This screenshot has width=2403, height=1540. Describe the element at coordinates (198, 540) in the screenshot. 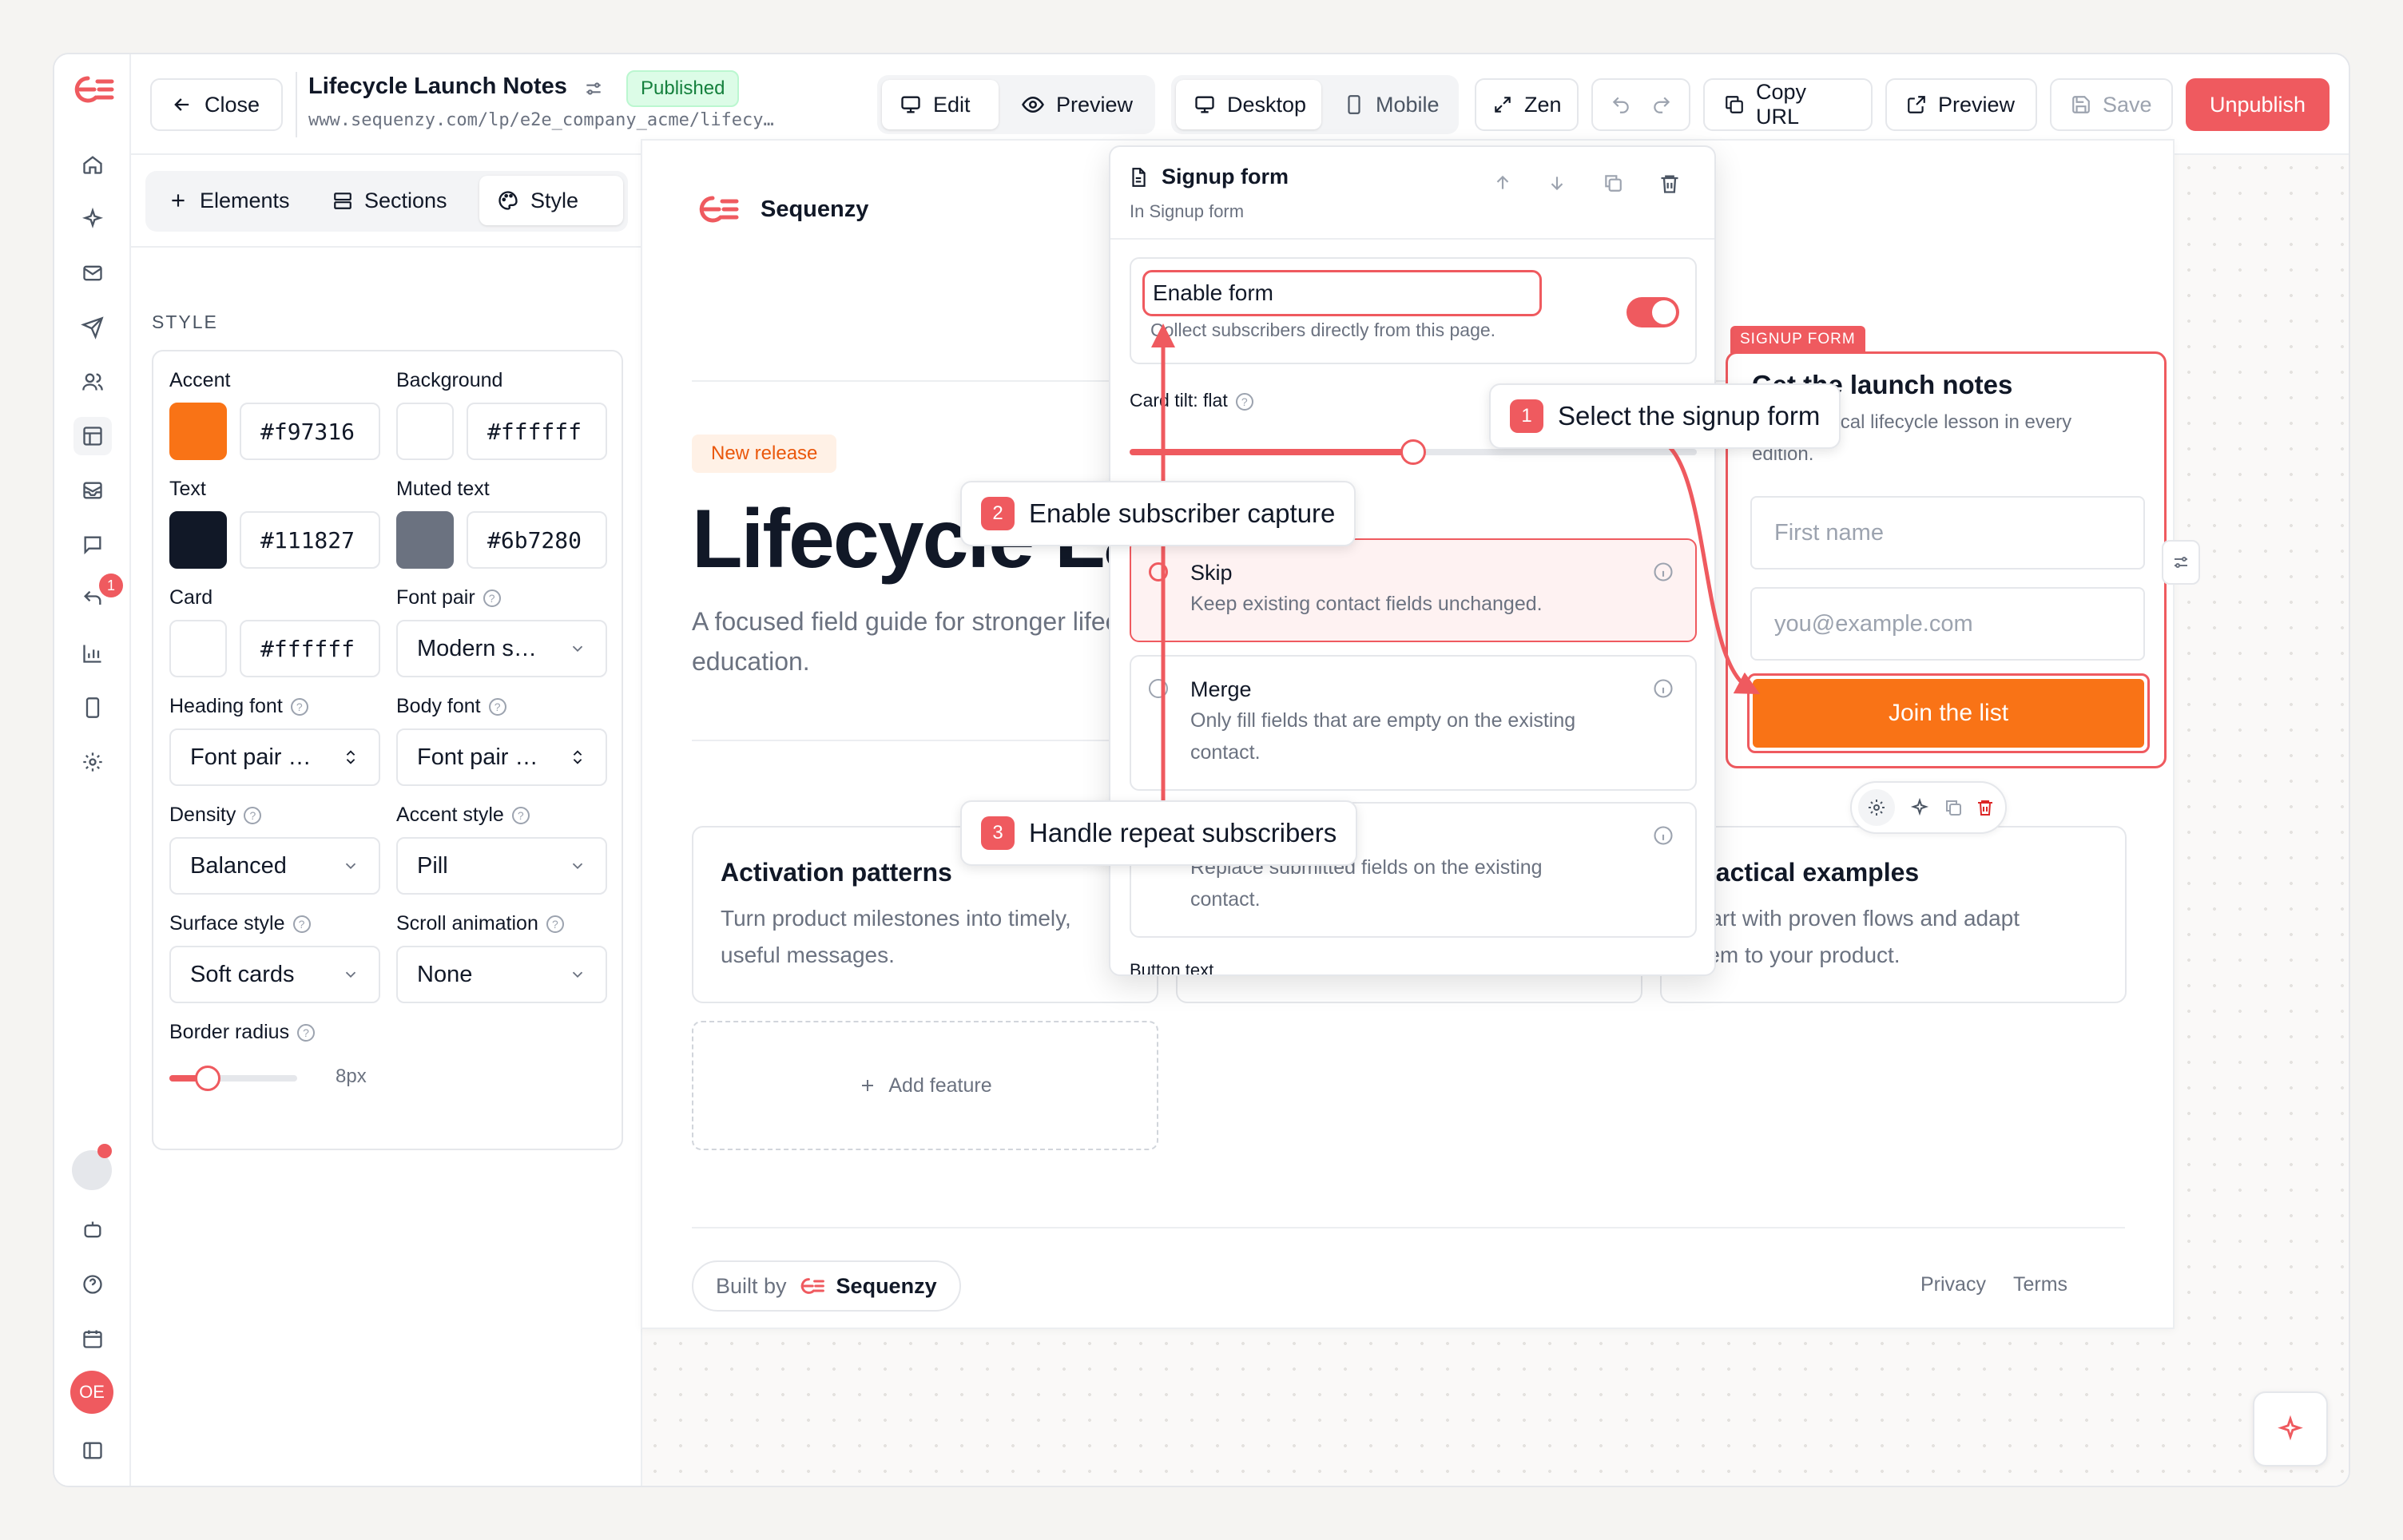

I see `text-swatch` at that location.